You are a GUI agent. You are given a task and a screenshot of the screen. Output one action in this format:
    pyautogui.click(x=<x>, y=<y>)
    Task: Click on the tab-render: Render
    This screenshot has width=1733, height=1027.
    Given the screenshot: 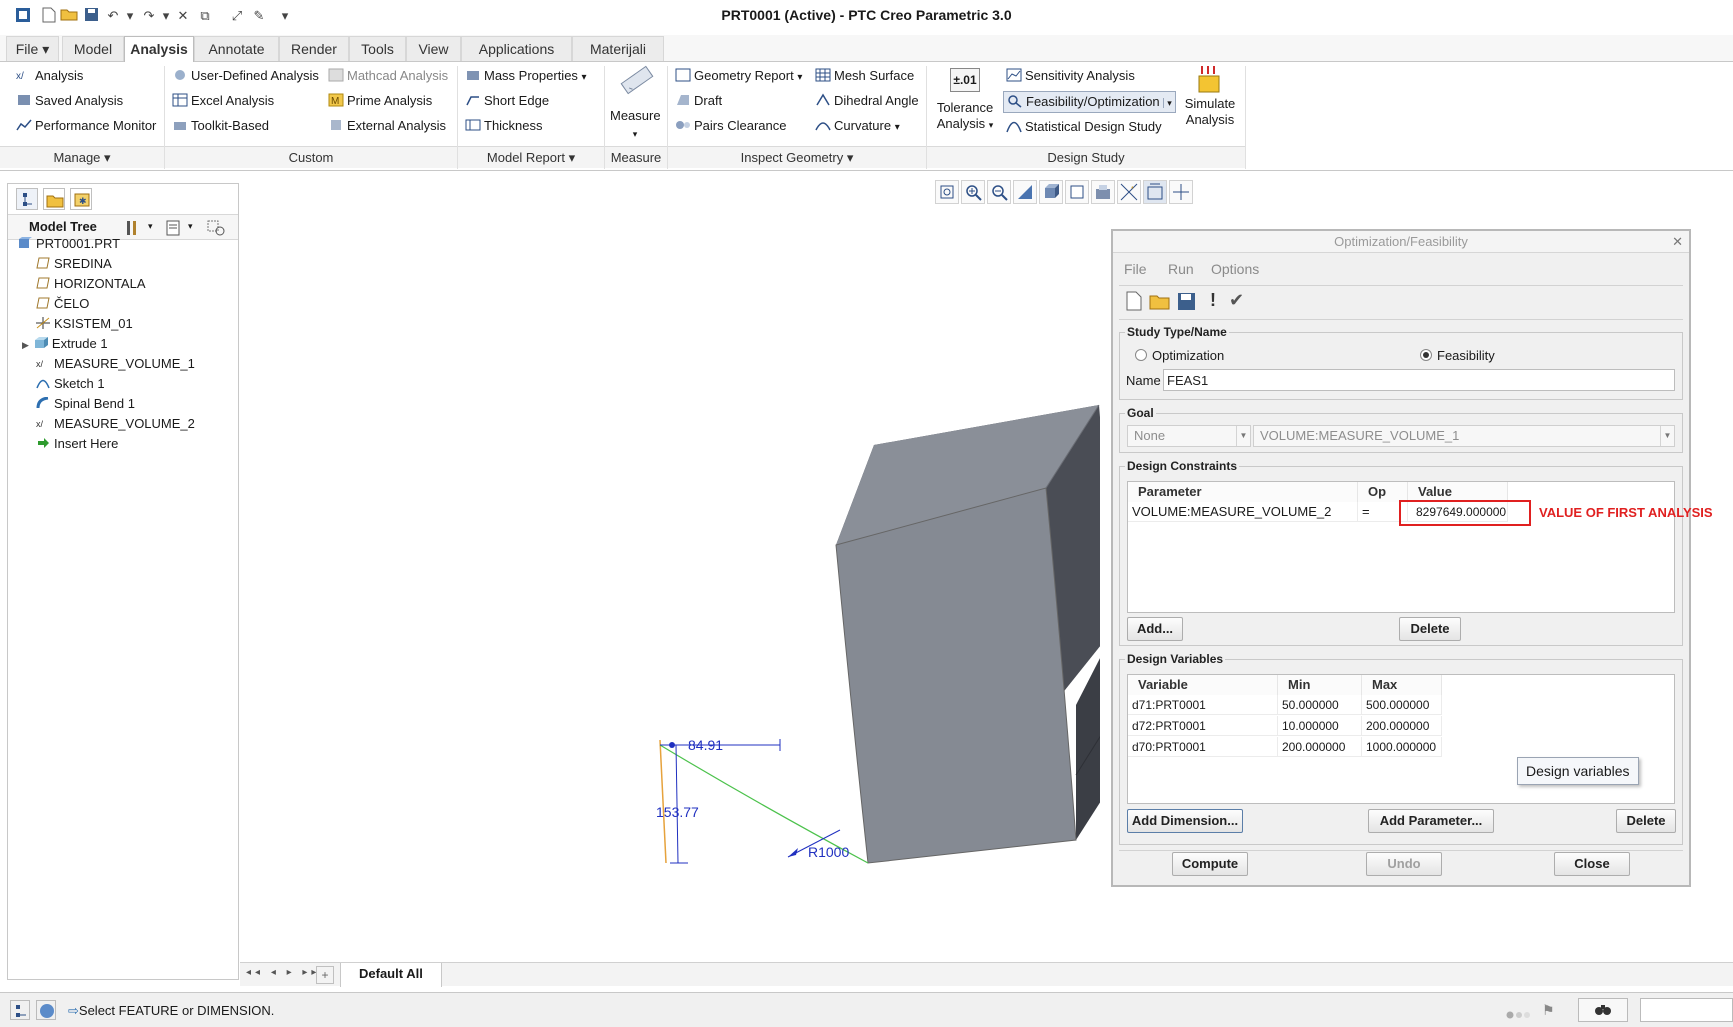 What is the action you would take?
    pyautogui.click(x=314, y=48)
    